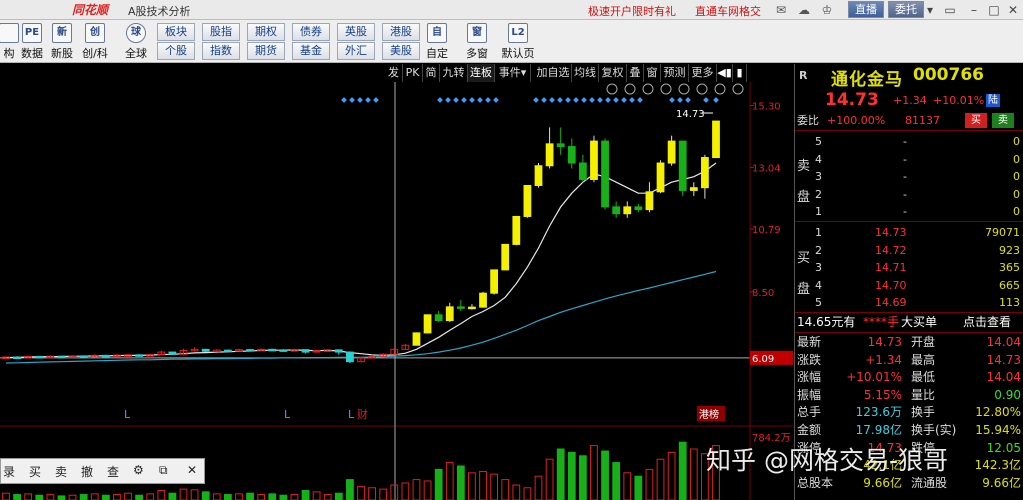 Image resolution: width=1023 pixels, height=500 pixels. I want to click on toolbar-label: 全球, so click(136, 53).